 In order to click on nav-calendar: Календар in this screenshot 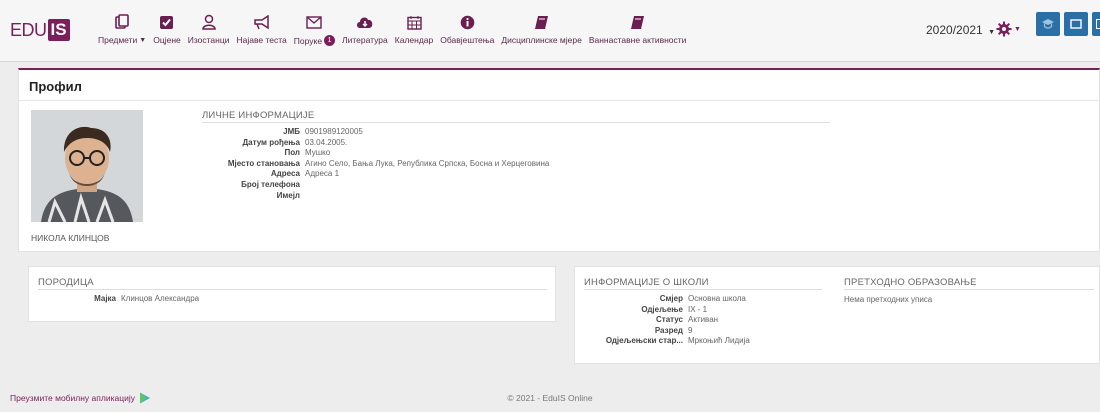, I will do `click(414, 28)`.